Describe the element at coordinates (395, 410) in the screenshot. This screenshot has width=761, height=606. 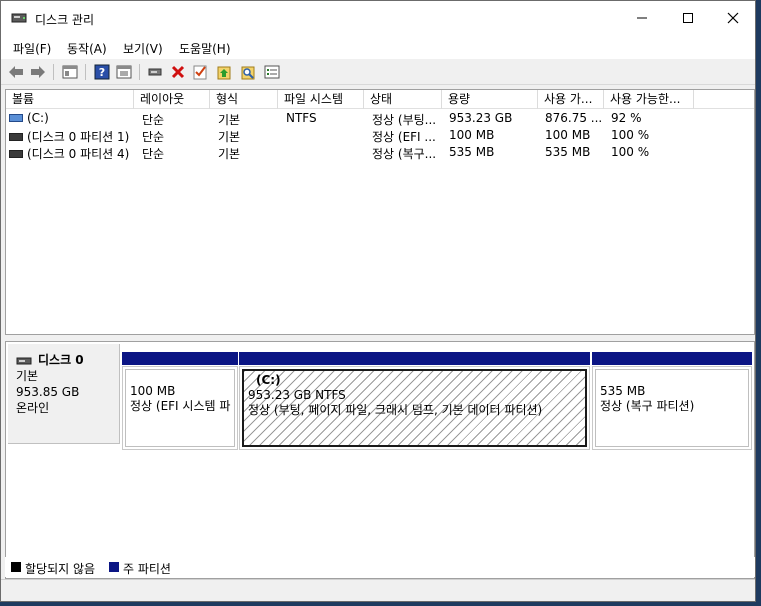
I see `partition-status: 정상 (부팅, 페이지 파일, 크래시 덤프, 기본 데이터 파티션)` at that location.